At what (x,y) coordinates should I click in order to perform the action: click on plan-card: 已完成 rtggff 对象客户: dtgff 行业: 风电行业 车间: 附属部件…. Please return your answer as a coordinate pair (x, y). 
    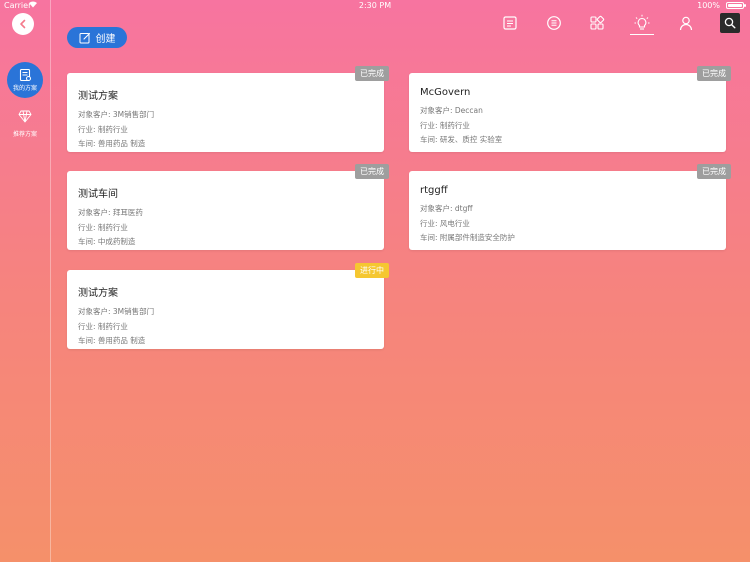
    Looking at the image, I should click on (570, 207).